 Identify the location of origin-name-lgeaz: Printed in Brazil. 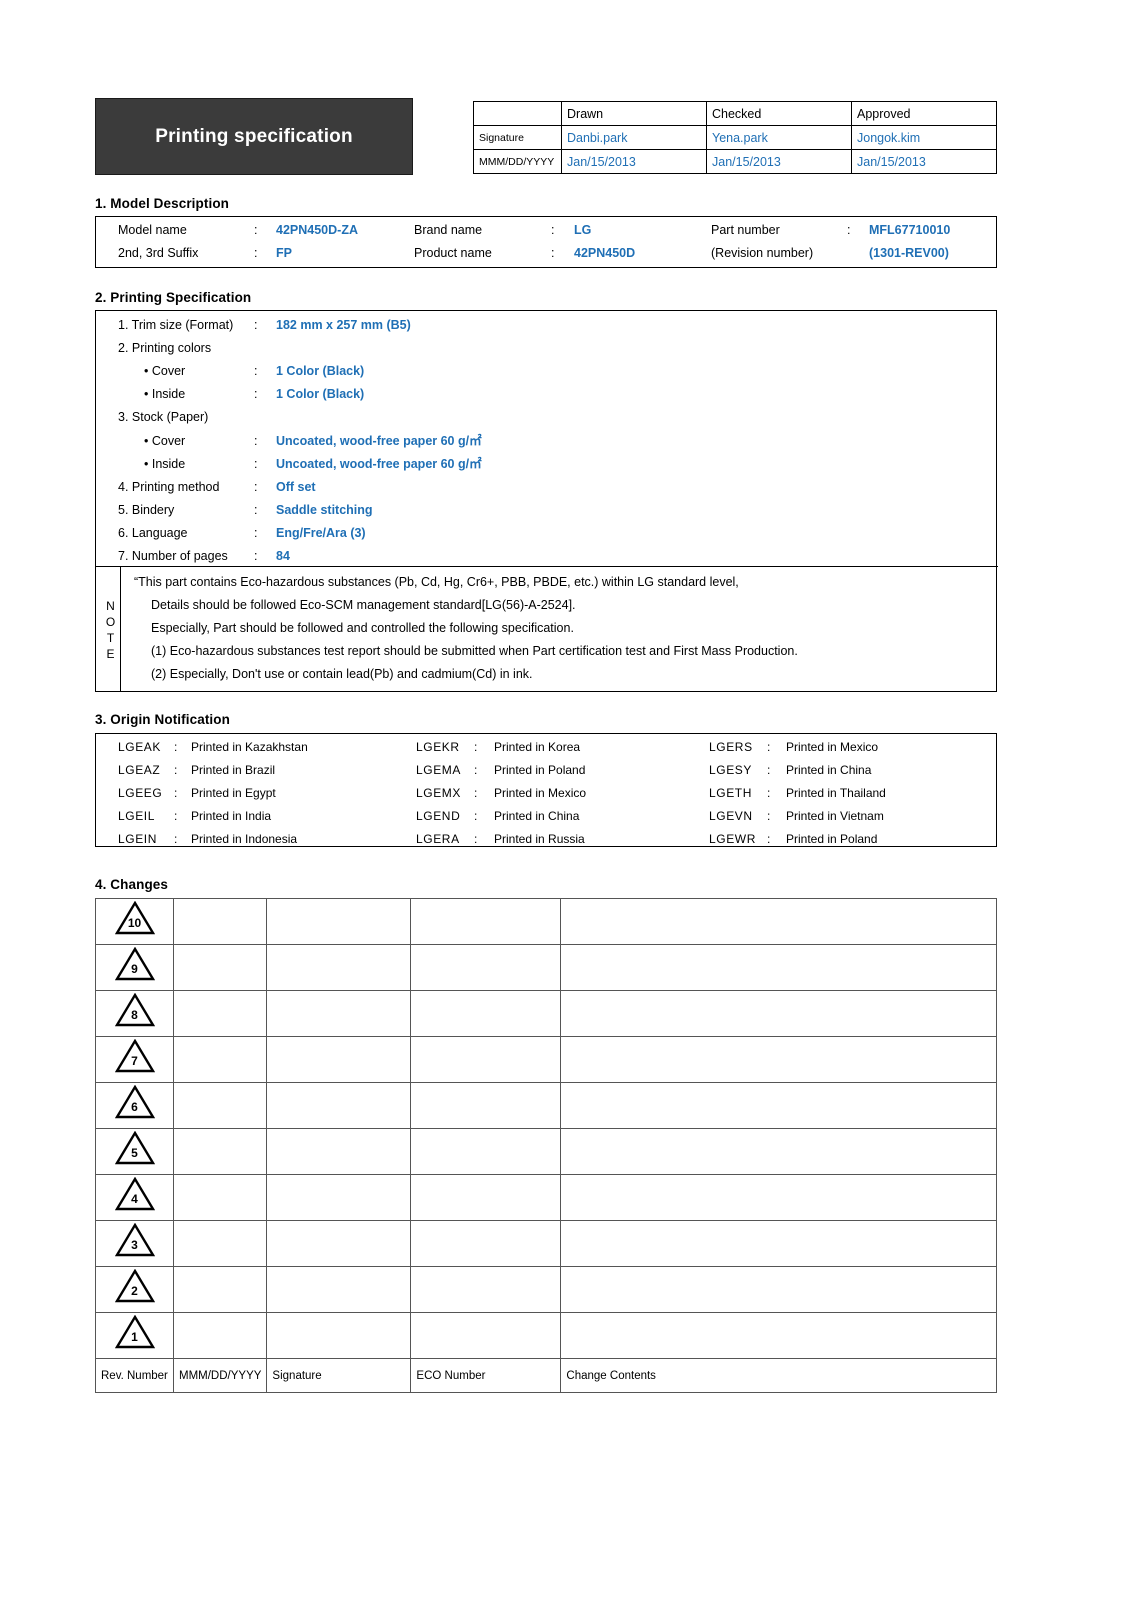
(233, 770).